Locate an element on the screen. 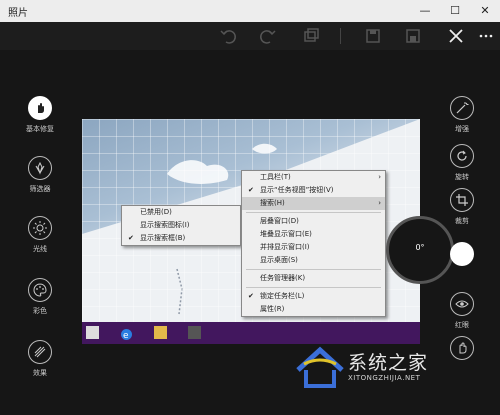 The image size is (500, 415). menu-item-search: 搜索(H) › is located at coordinates (313, 203).